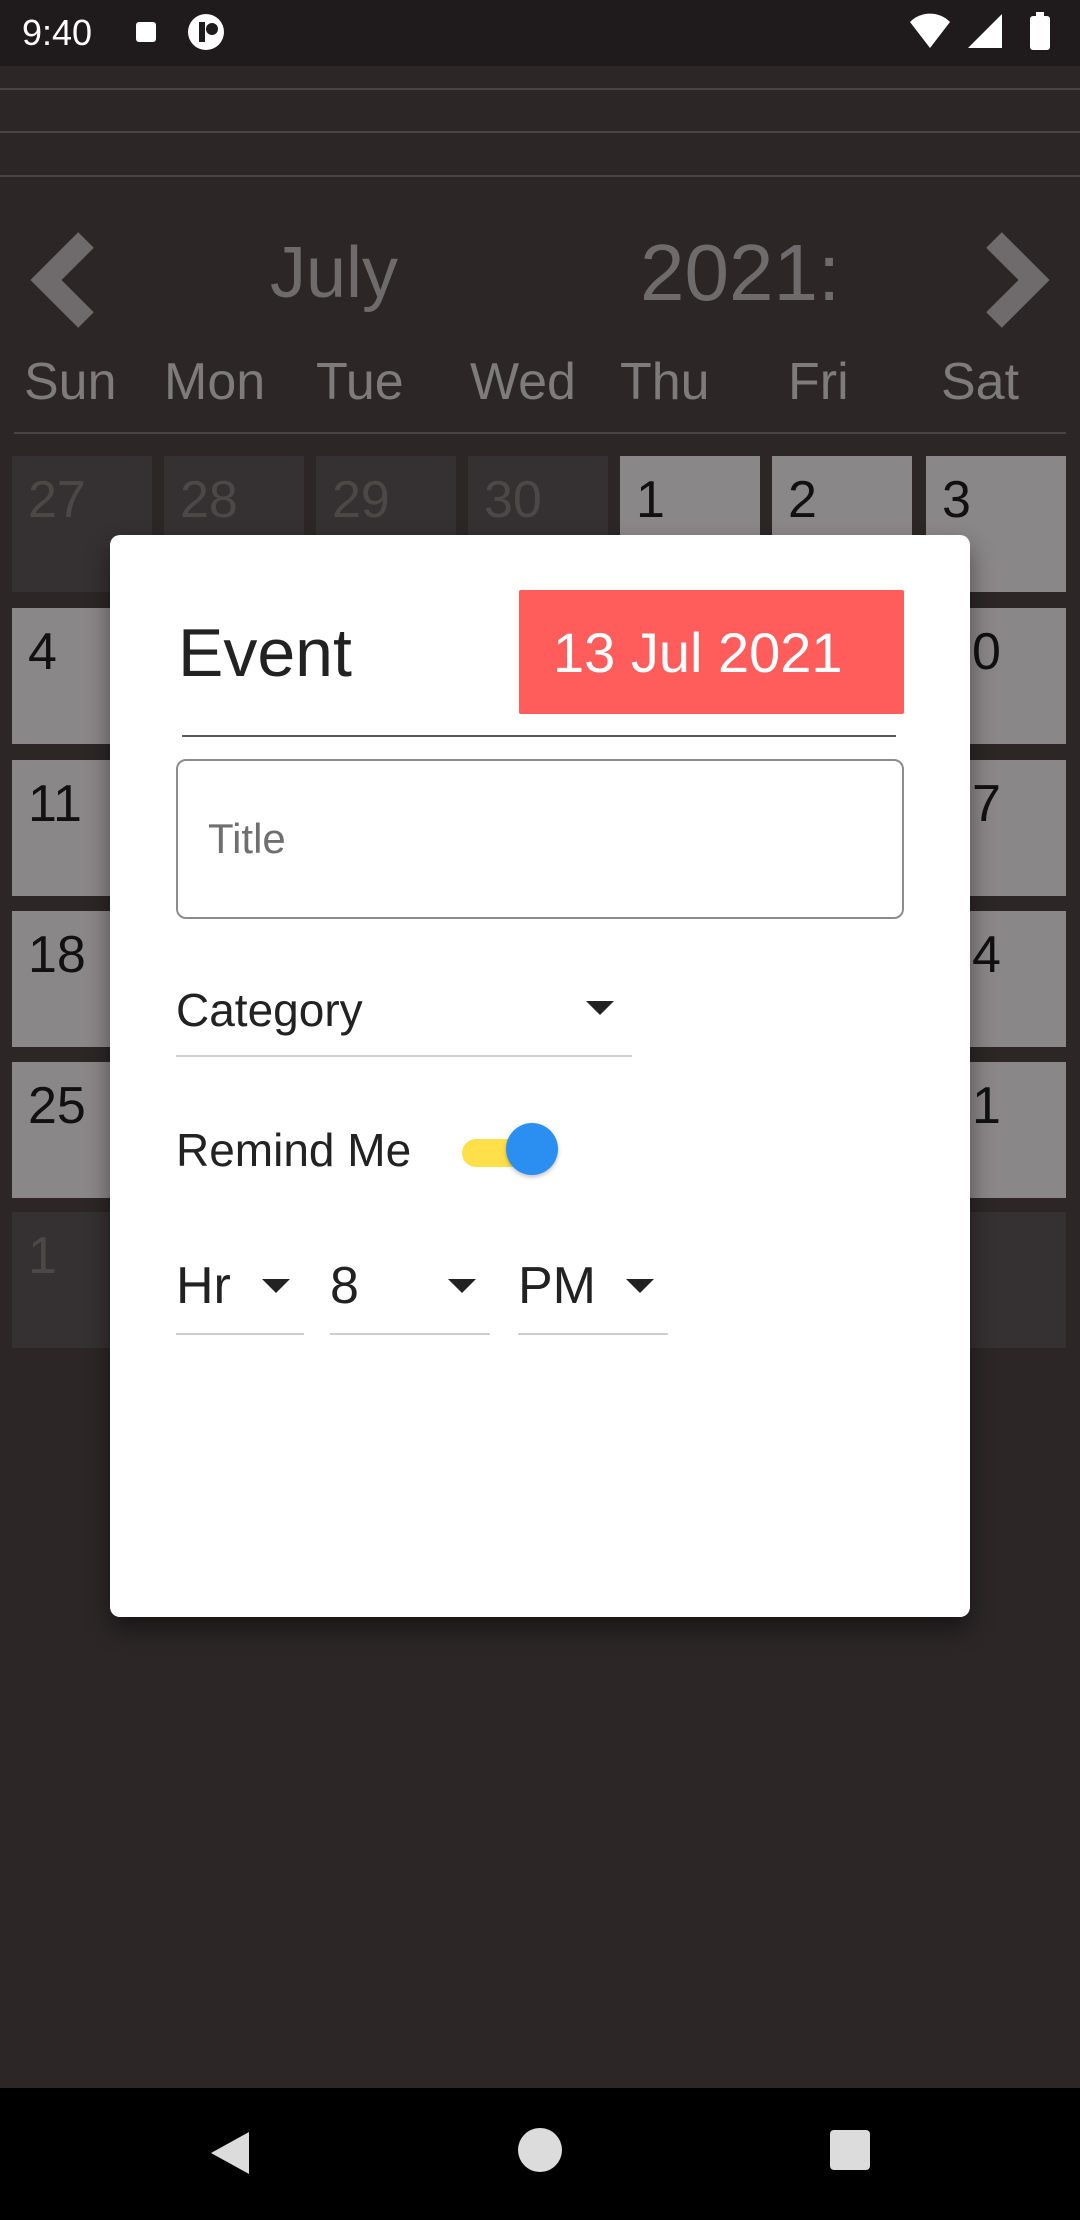 Image resolution: width=1080 pixels, height=2220 pixels. Describe the element at coordinates (540, 839) in the screenshot. I see `title-input` at that location.